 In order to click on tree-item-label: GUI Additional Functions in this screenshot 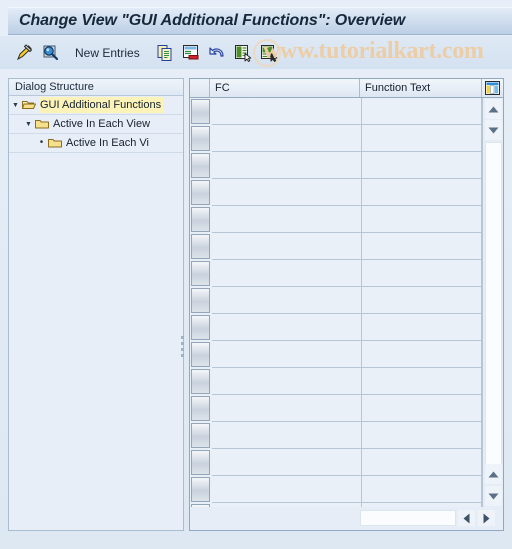, I will do `click(101, 105)`.